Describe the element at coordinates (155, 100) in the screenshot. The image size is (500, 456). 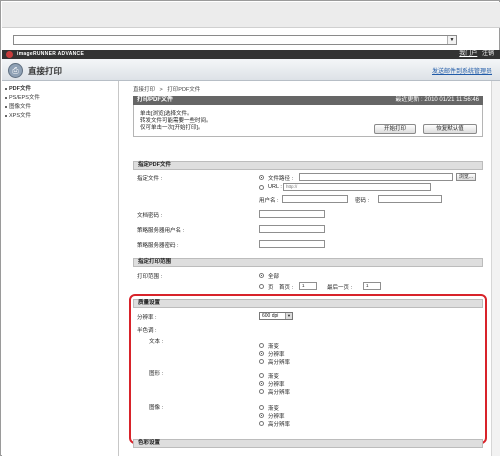
I see `panel-title-text: 打印PDF文件` at that location.